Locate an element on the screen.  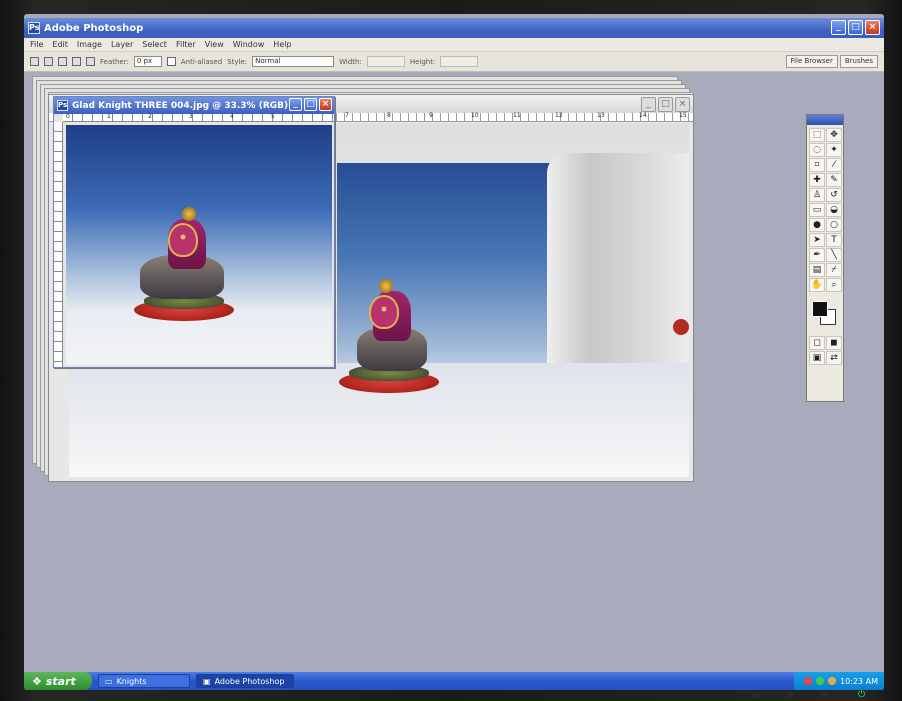
screen-mode-icon: ▣ is located at coordinates (817, 358).